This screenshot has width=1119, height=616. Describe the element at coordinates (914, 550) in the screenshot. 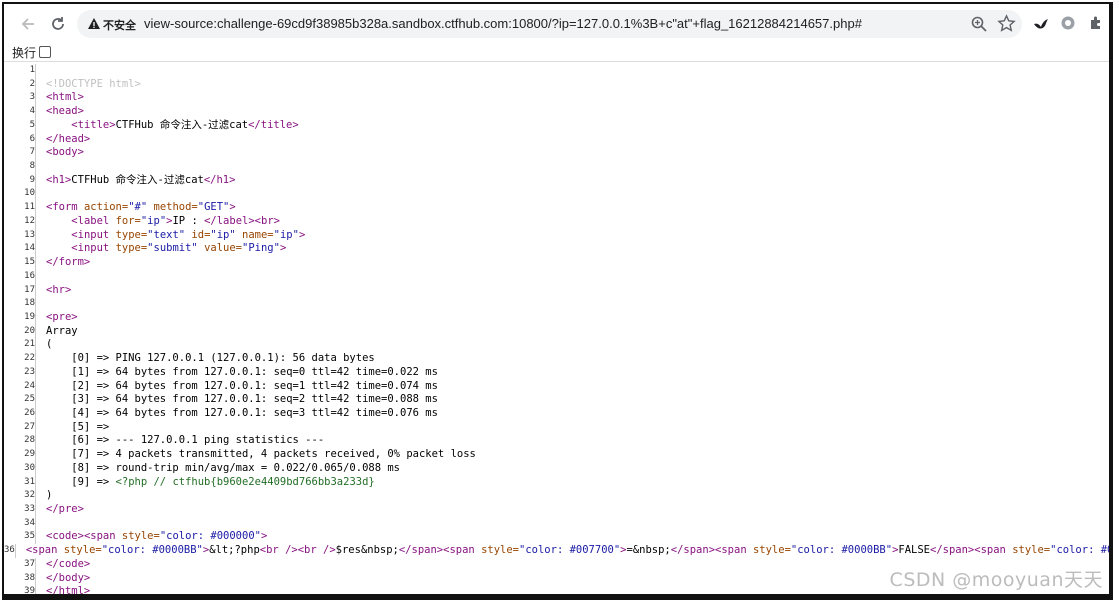

I see `code-token: FALSE` at that location.